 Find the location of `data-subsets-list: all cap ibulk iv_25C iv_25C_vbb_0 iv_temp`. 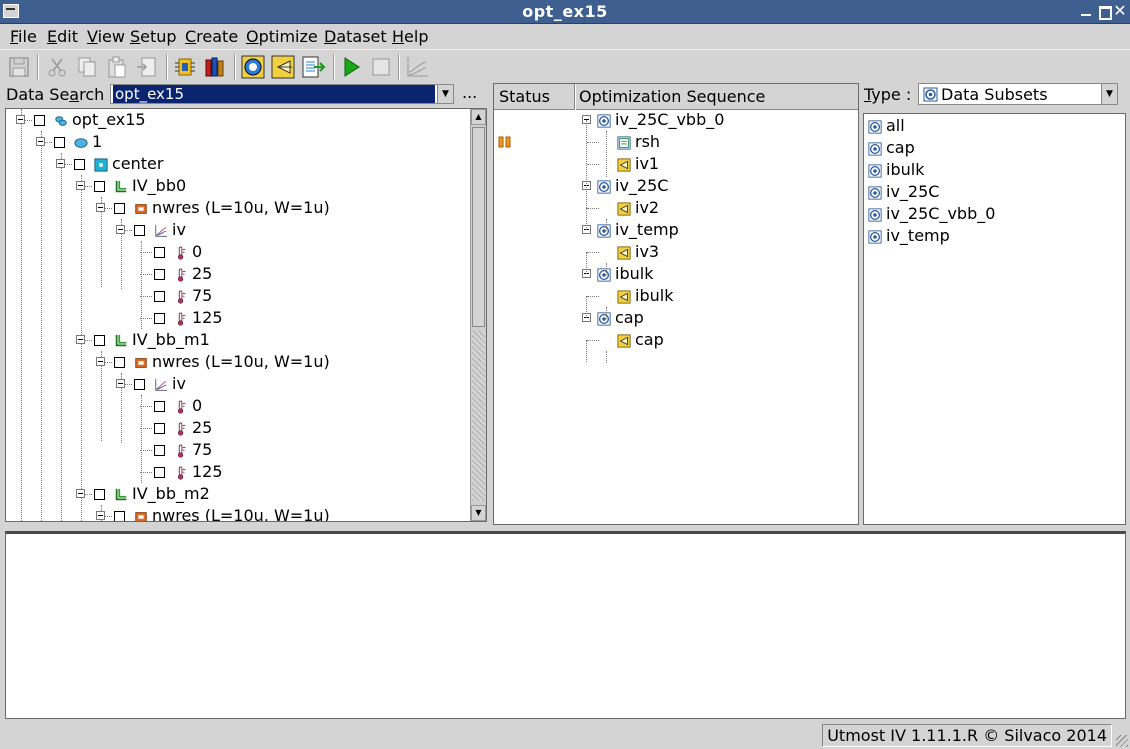

data-subsets-list: all cap ibulk iv_25C iv_25C_vbb_0 iv_temp is located at coordinates (994, 319).